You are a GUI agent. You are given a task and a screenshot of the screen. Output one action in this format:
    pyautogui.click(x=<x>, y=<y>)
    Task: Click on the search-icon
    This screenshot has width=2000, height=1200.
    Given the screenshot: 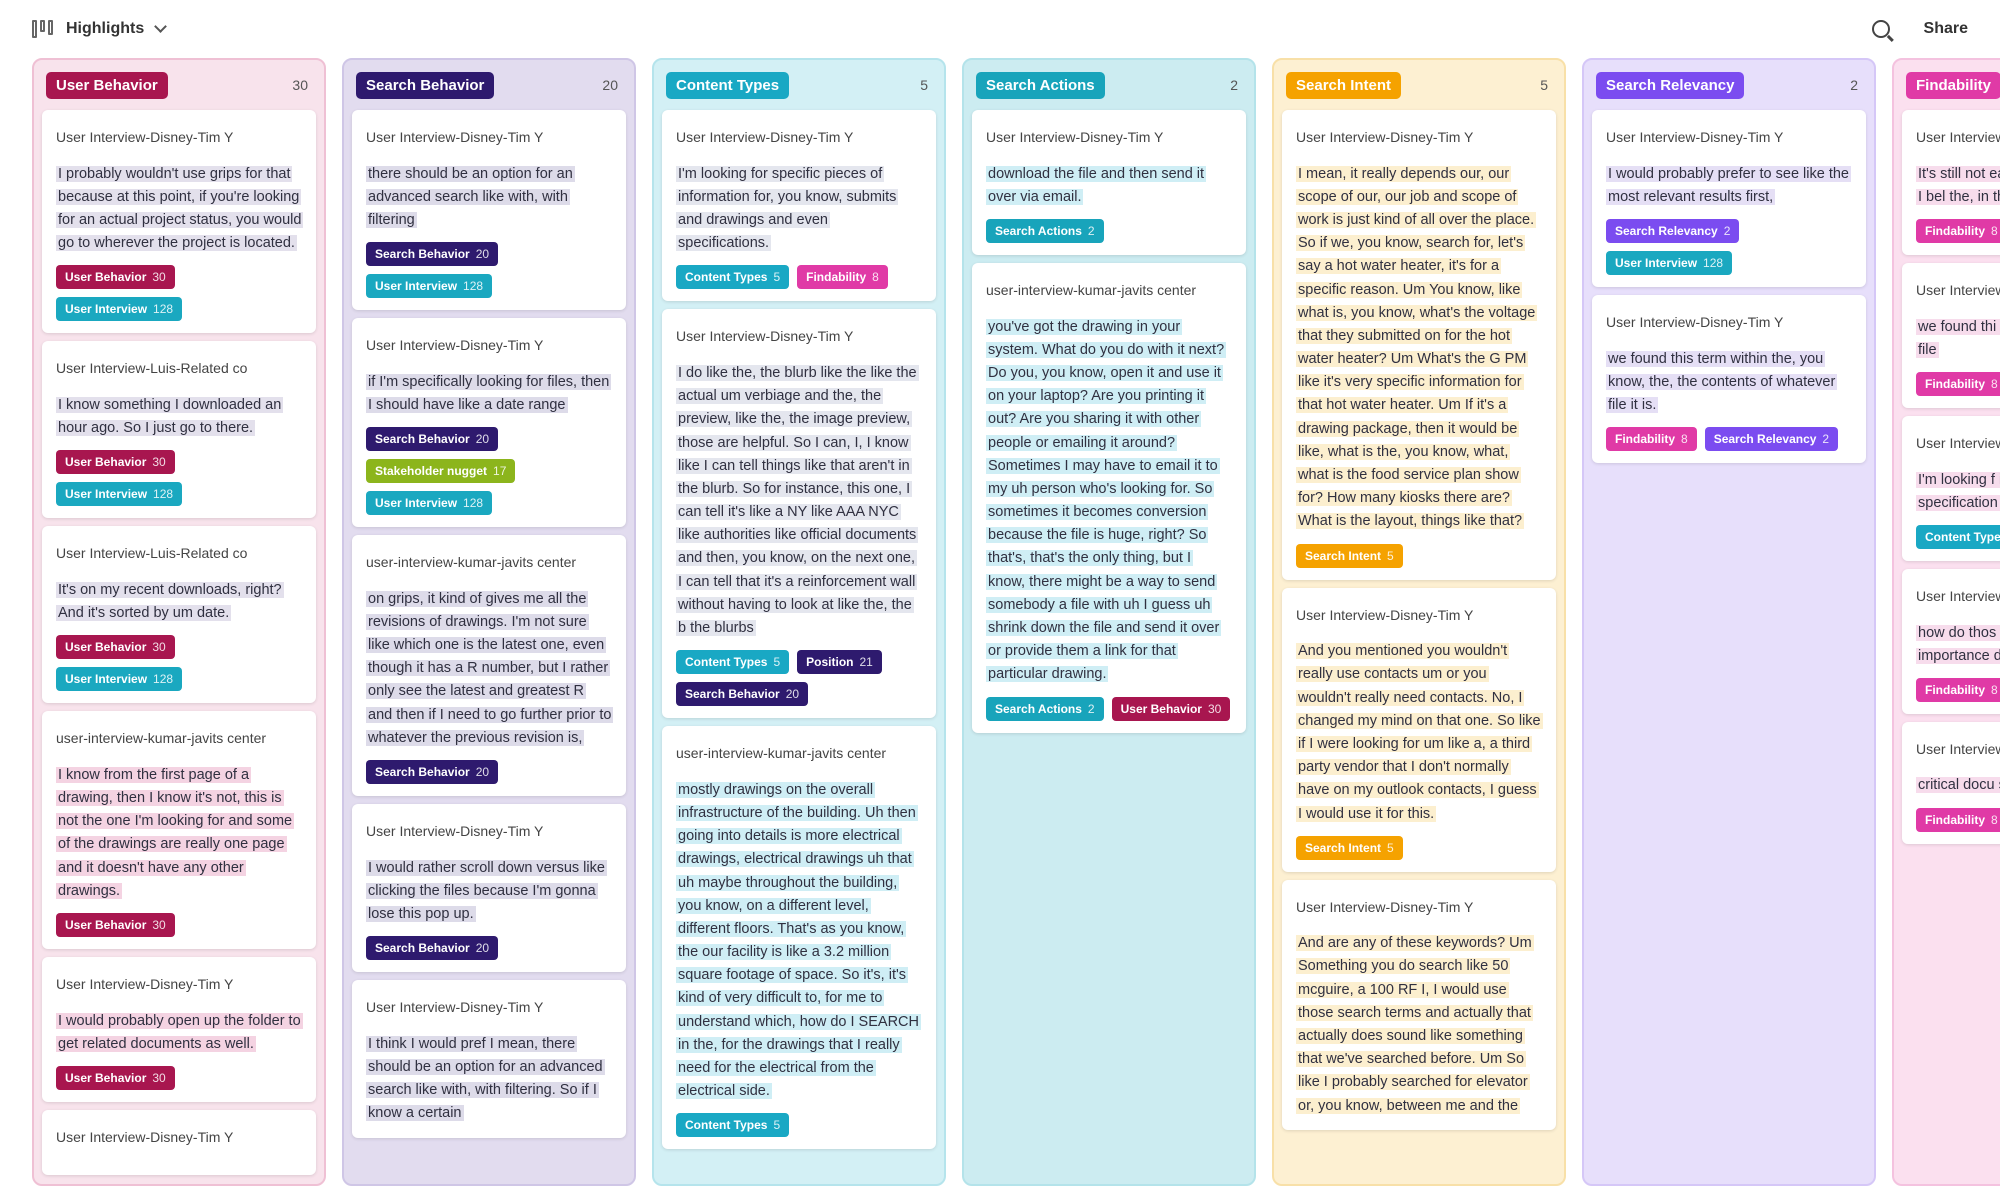 What is the action you would take?
    pyautogui.click(x=1880, y=29)
    